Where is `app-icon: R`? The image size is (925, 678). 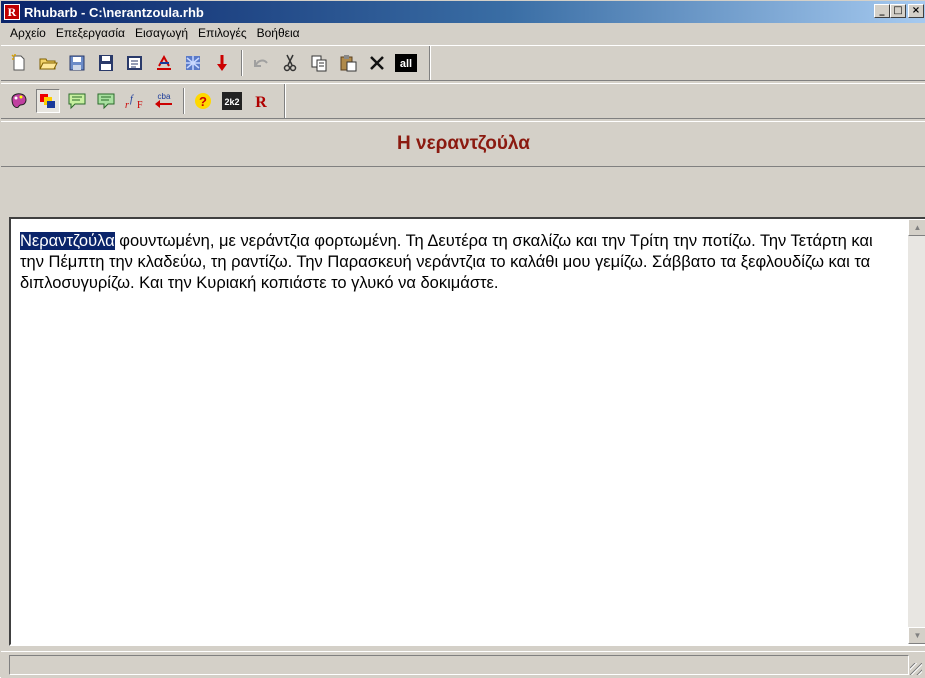
app-icon: R is located at coordinates (12, 12).